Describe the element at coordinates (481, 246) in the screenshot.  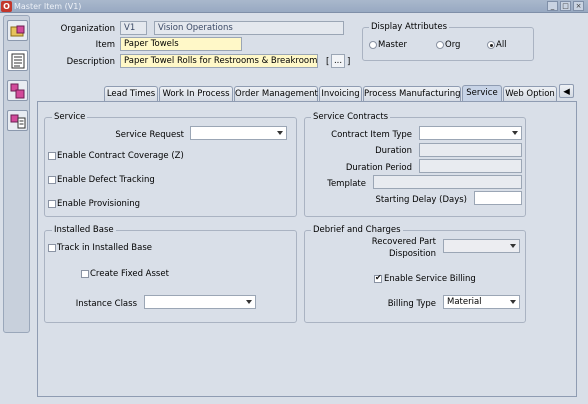
I see `recovered-part-disposition-select` at that location.